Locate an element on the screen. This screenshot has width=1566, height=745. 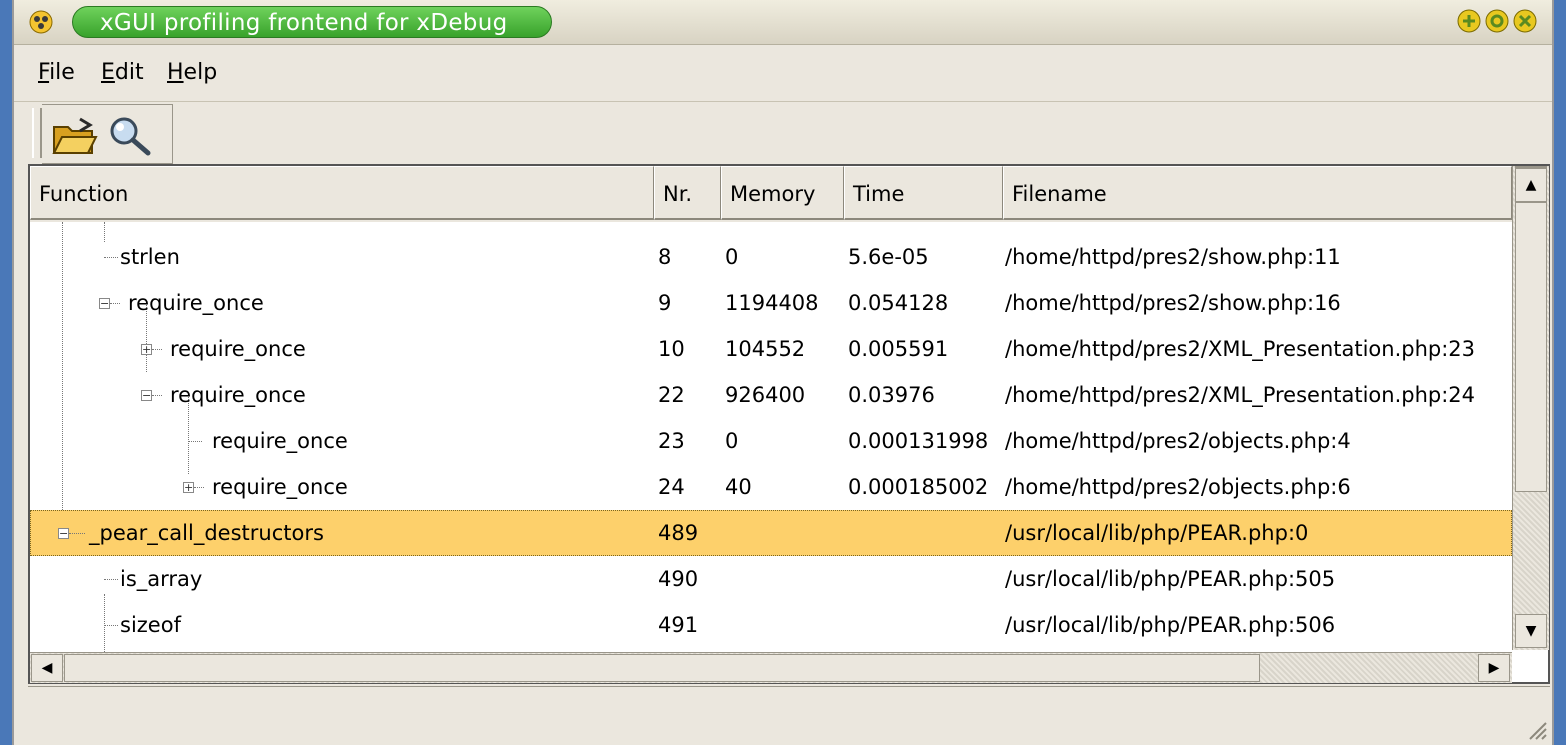
scroll-up-icon: ▲ is located at coordinates (1531, 185).